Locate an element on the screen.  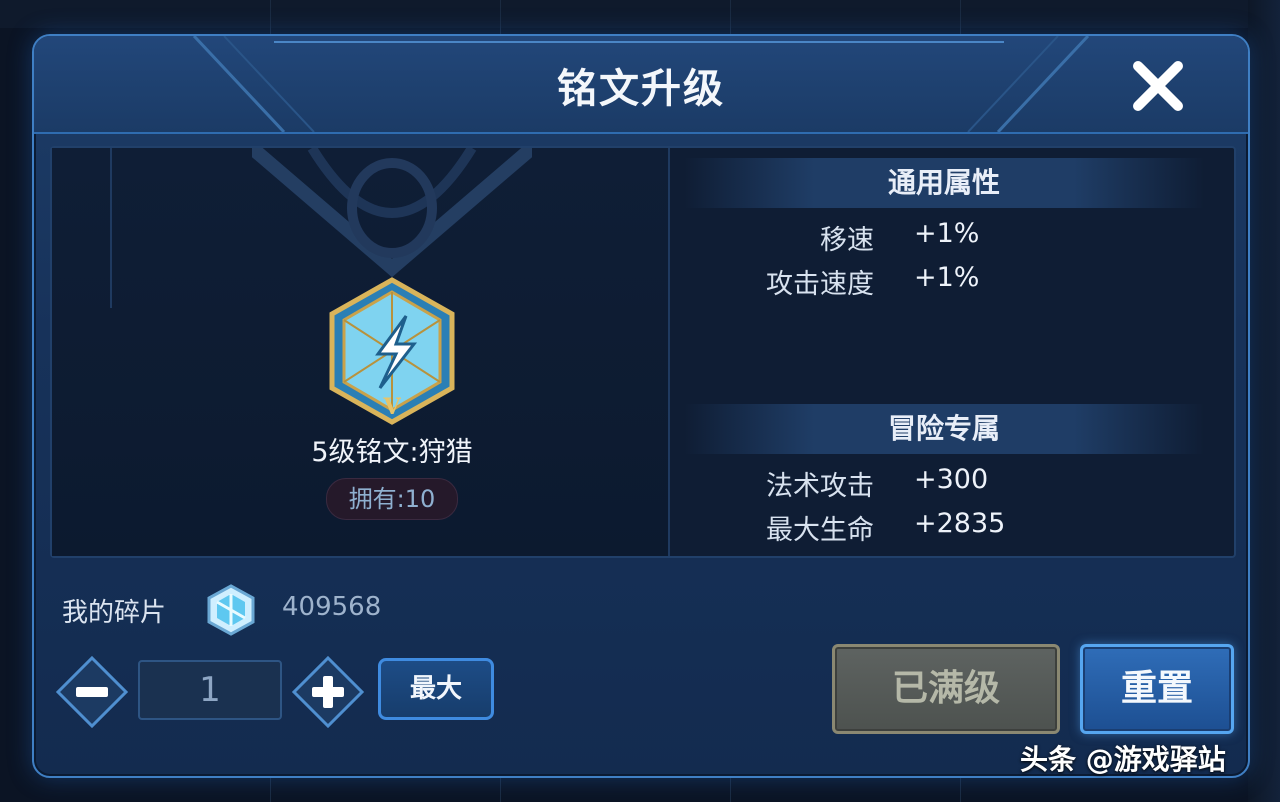
decrease-button is located at coordinates (92, 692).